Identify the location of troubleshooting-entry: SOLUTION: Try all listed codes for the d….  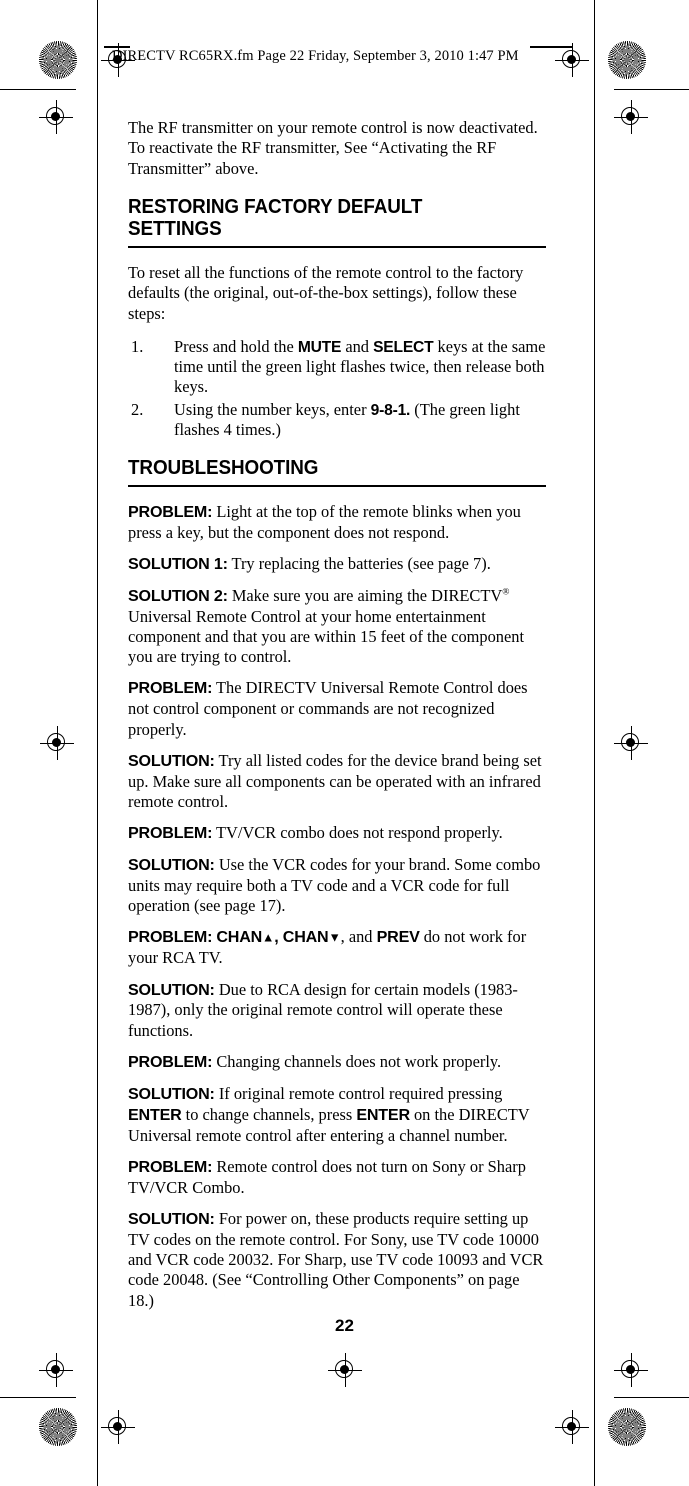
(337, 781).